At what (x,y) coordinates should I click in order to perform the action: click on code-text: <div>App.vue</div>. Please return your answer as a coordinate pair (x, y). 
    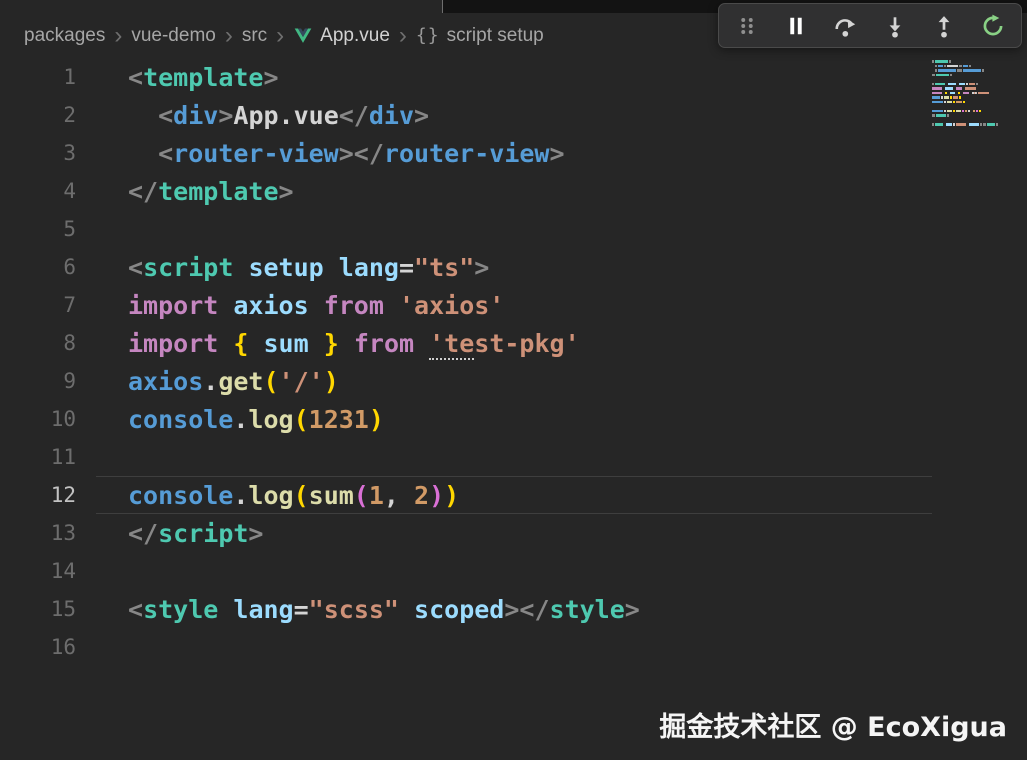
    Looking at the image, I should click on (294, 115).